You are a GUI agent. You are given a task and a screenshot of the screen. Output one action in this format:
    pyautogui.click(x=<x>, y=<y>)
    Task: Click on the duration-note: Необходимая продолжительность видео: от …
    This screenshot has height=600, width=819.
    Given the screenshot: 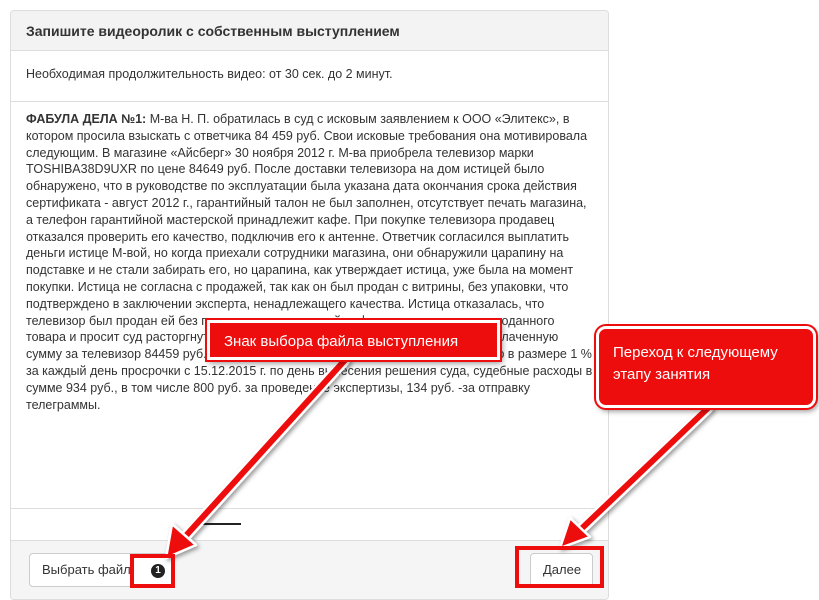 What is the action you would take?
    pyautogui.click(x=309, y=76)
    